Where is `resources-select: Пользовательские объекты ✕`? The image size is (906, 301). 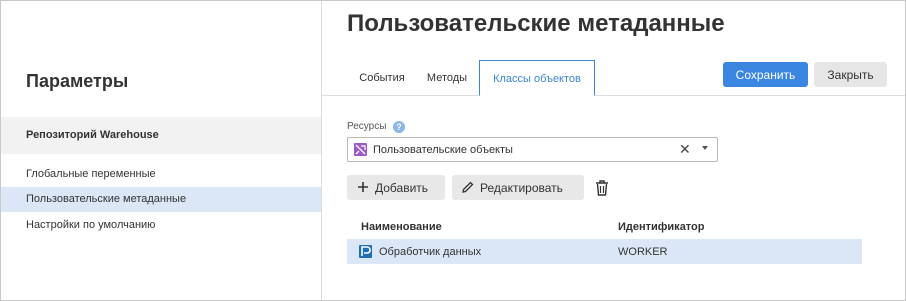 resources-select: Пользовательские объекты ✕ is located at coordinates (532, 149).